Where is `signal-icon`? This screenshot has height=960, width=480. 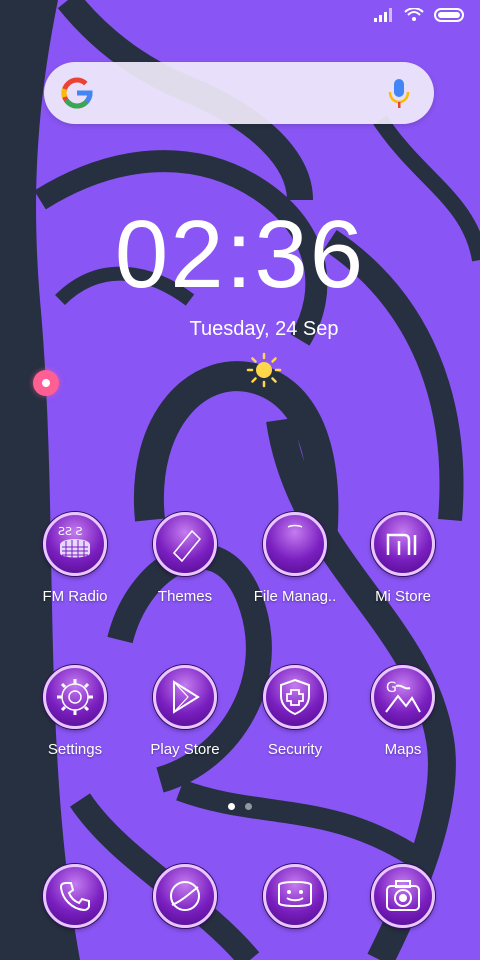 signal-icon is located at coordinates (383, 15).